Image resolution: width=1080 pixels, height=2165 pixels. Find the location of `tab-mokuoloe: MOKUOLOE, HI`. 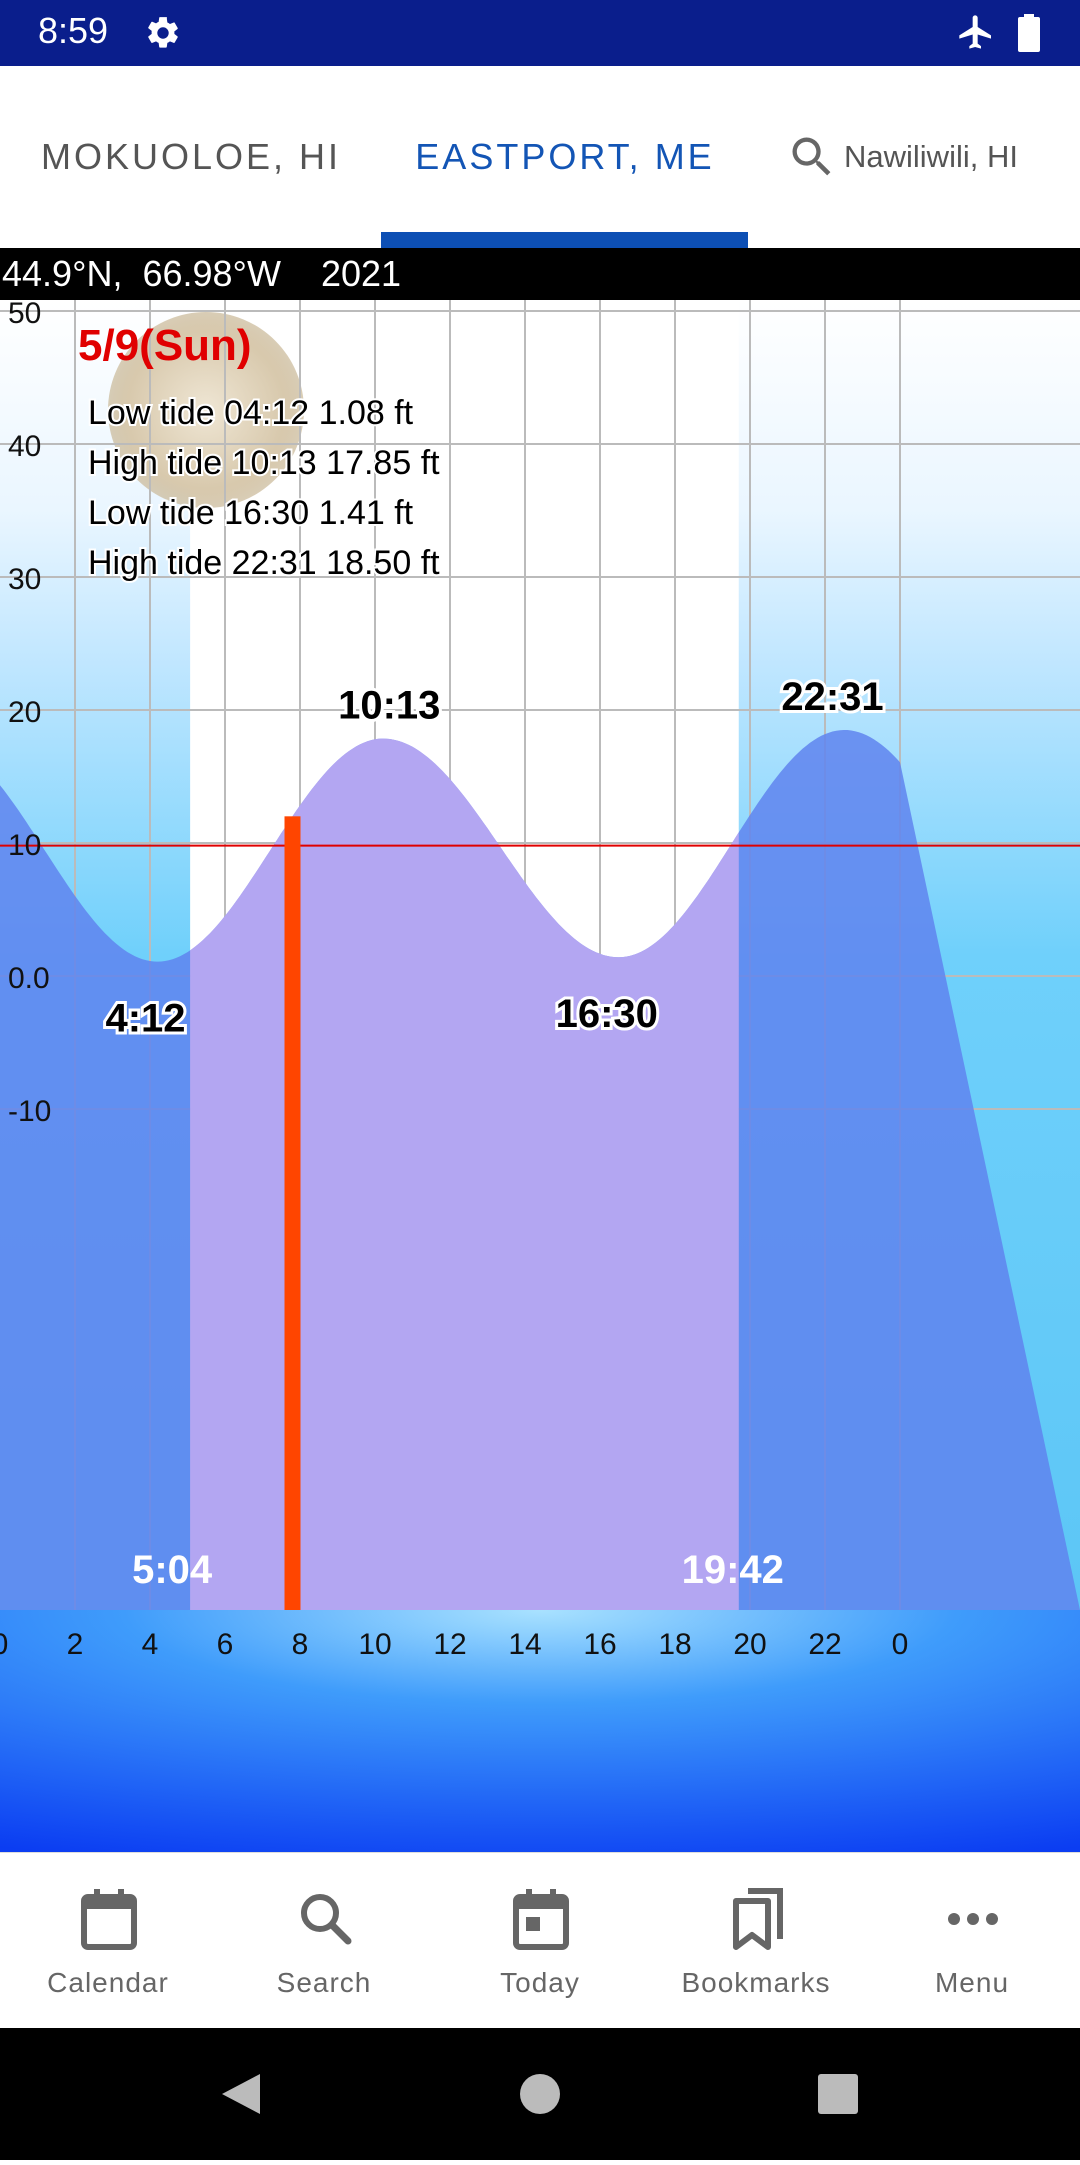

tab-mokuoloe: MOKUOLOE, HI is located at coordinates (191, 157).